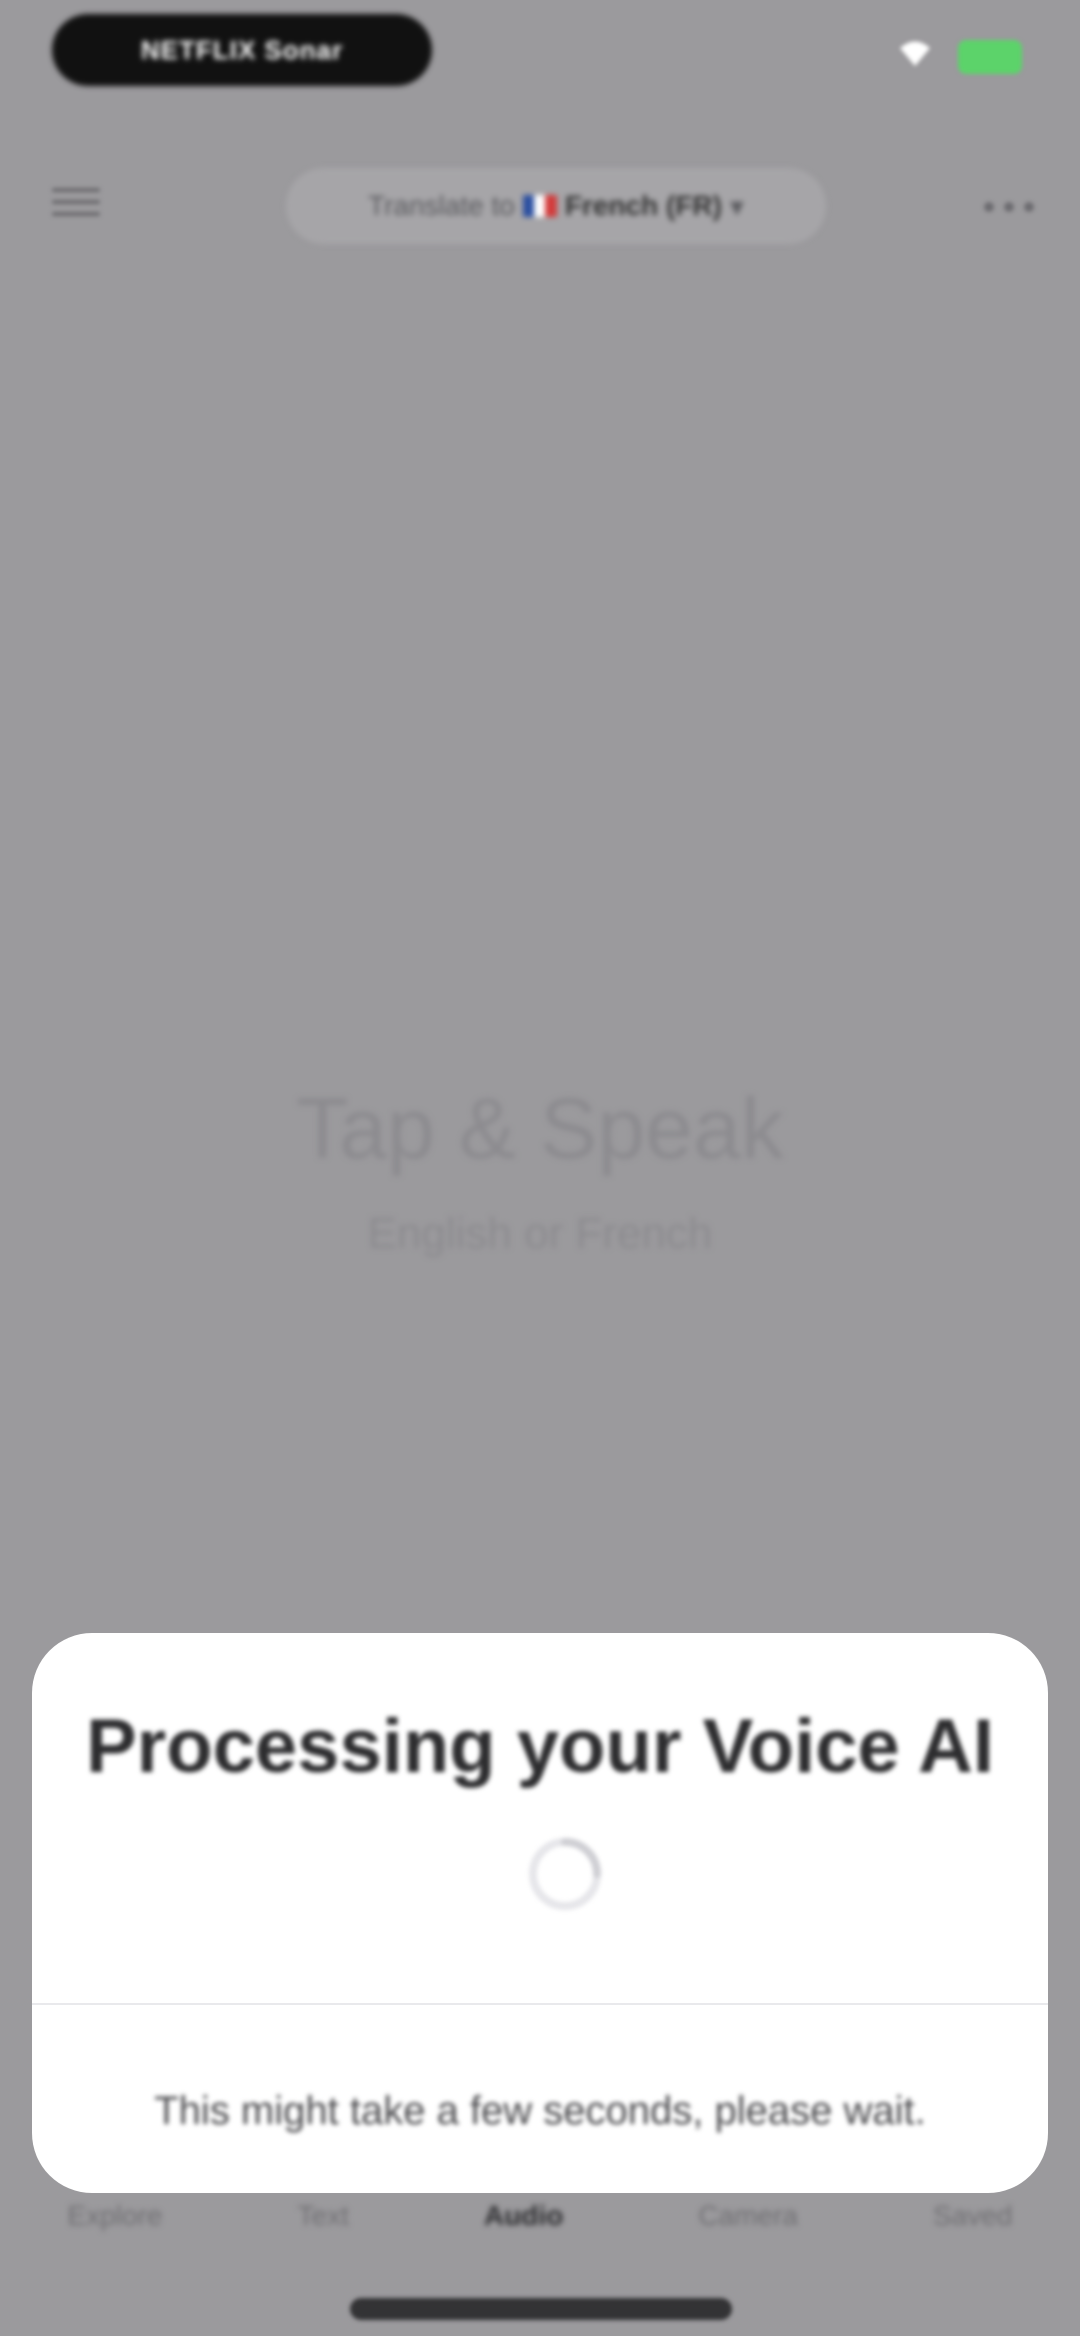 The image size is (1080, 2336). What do you see at coordinates (748, 2230) in the screenshot?
I see `tab-camera: Camera` at bounding box center [748, 2230].